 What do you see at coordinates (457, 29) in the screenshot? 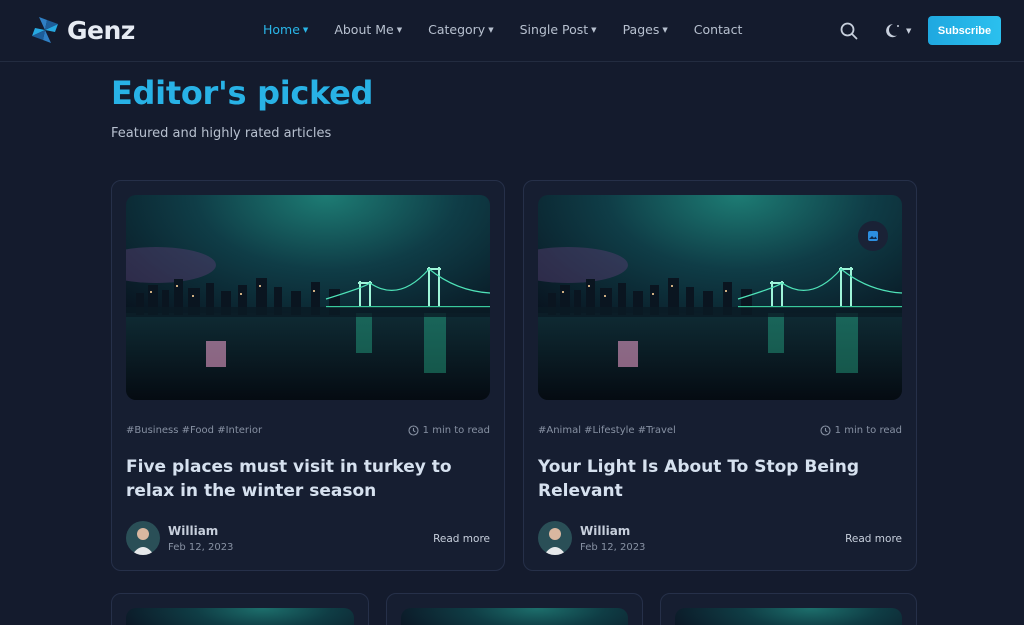
I see `nav-item-label: Category` at bounding box center [457, 29].